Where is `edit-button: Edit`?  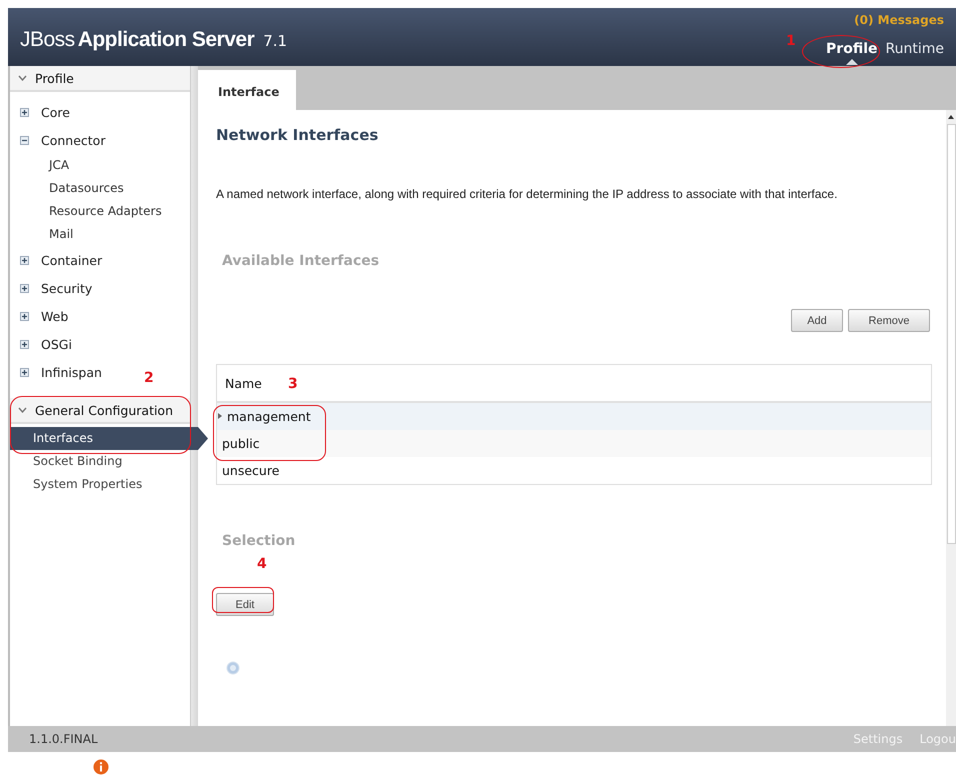 edit-button: Edit is located at coordinates (245, 604).